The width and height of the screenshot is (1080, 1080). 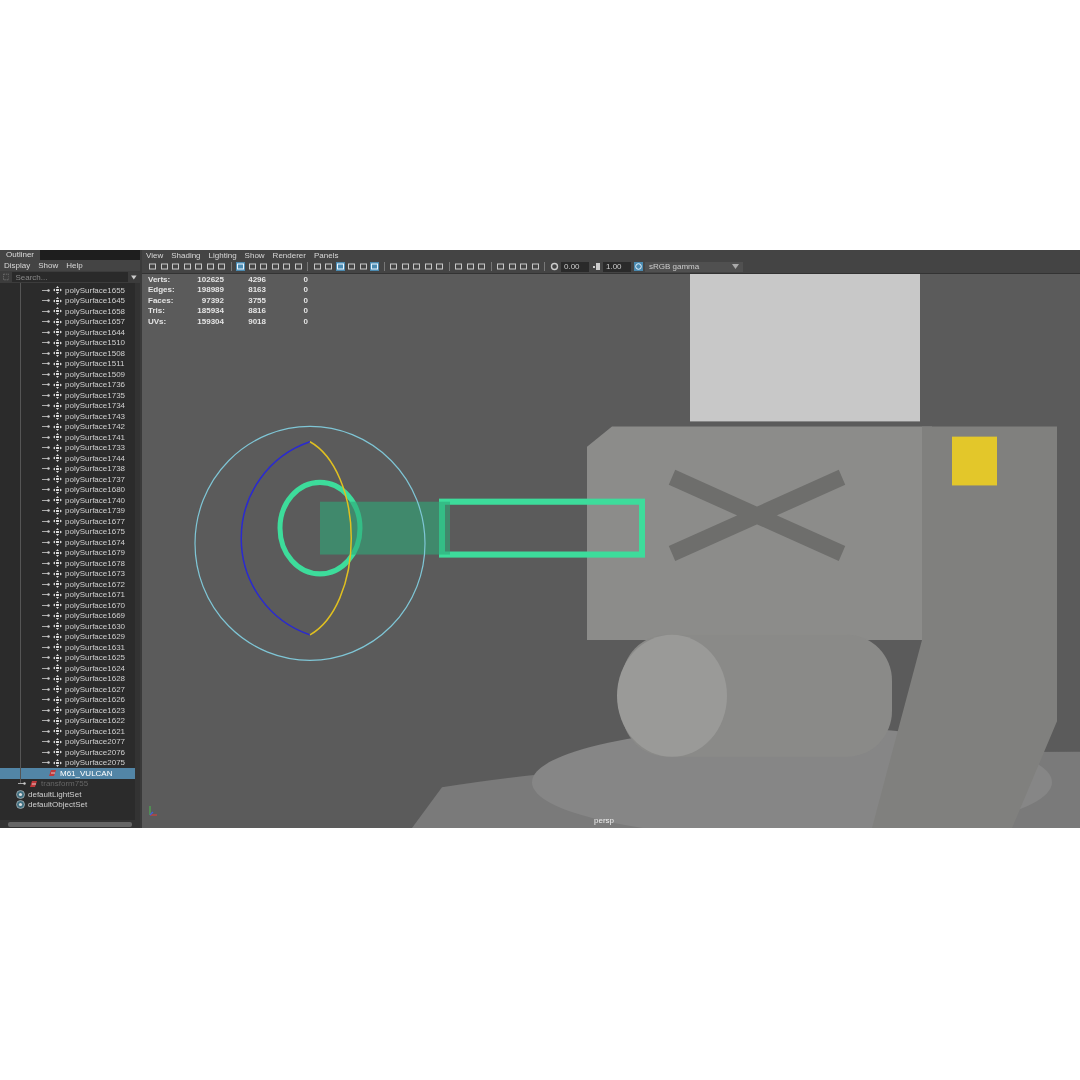 I want to click on outliner-item: polySurface1741, so click(x=67, y=437).